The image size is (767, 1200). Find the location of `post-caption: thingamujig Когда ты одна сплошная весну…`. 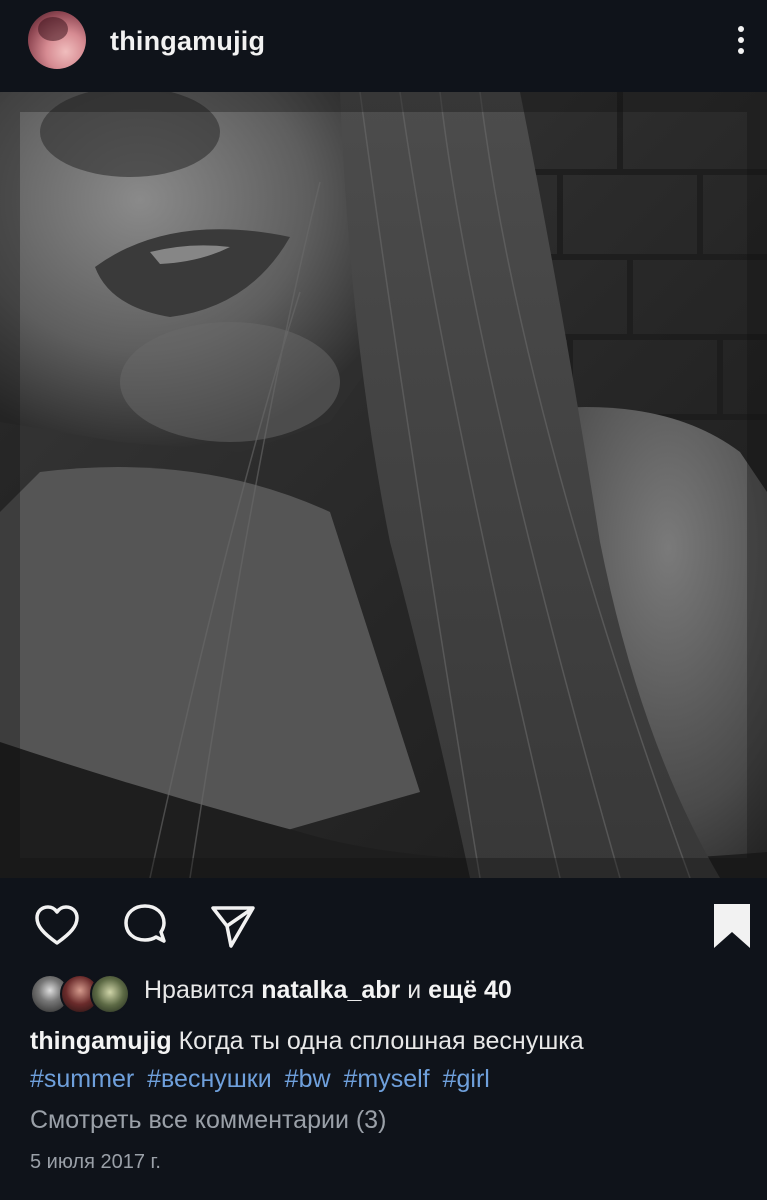

post-caption: thingamujig Когда ты одна сплошная весну… is located at coordinates (390, 1060).